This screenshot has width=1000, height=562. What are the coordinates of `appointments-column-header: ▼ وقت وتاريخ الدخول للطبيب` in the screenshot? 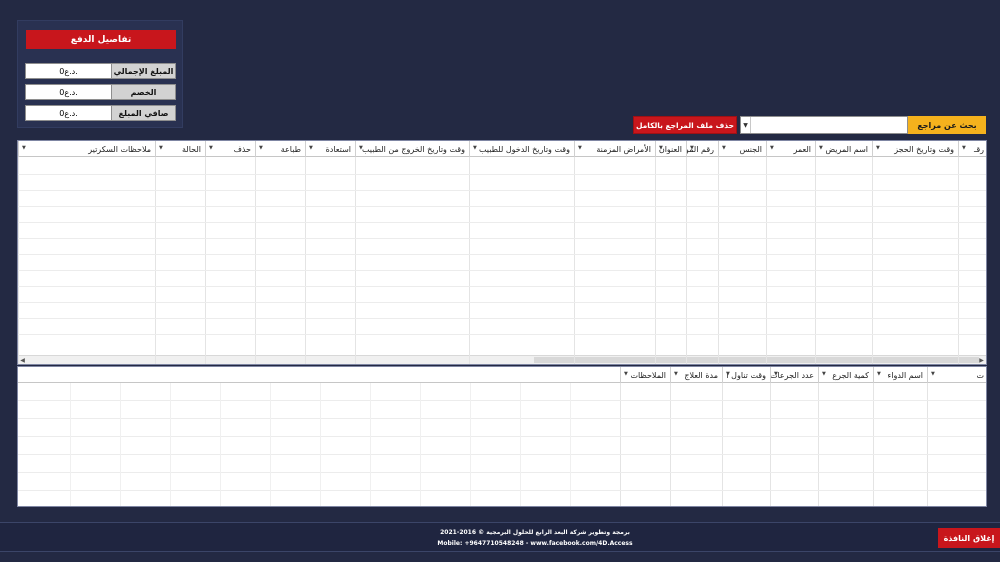 It's located at (521, 149).